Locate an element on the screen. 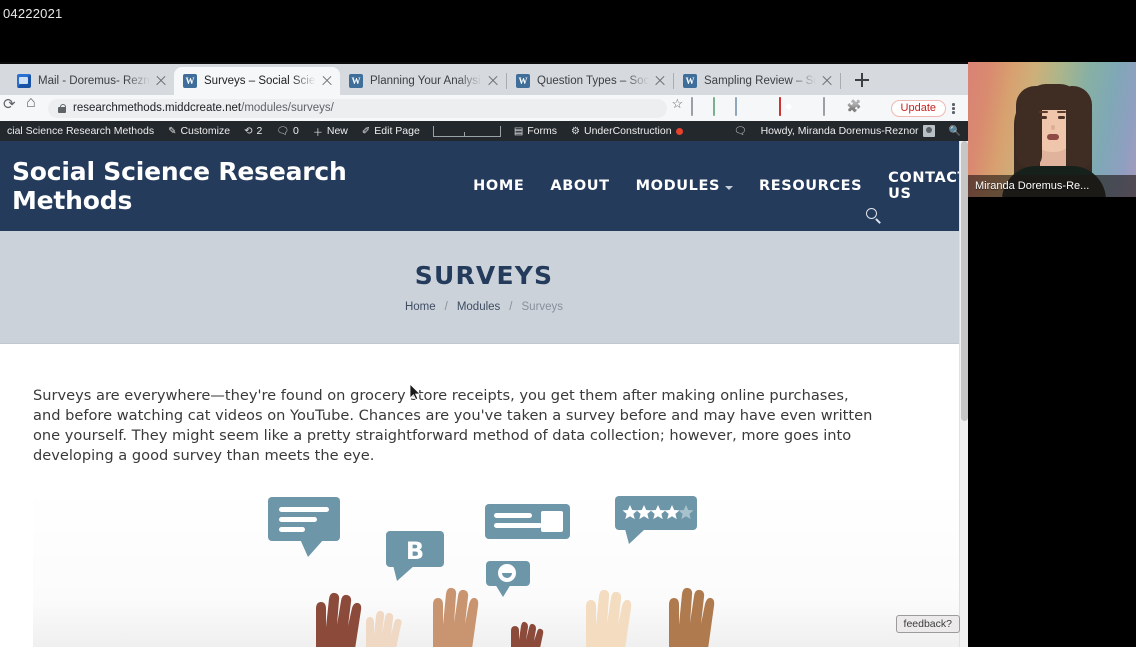  nav-item-label: ABOUT is located at coordinates (580, 186).